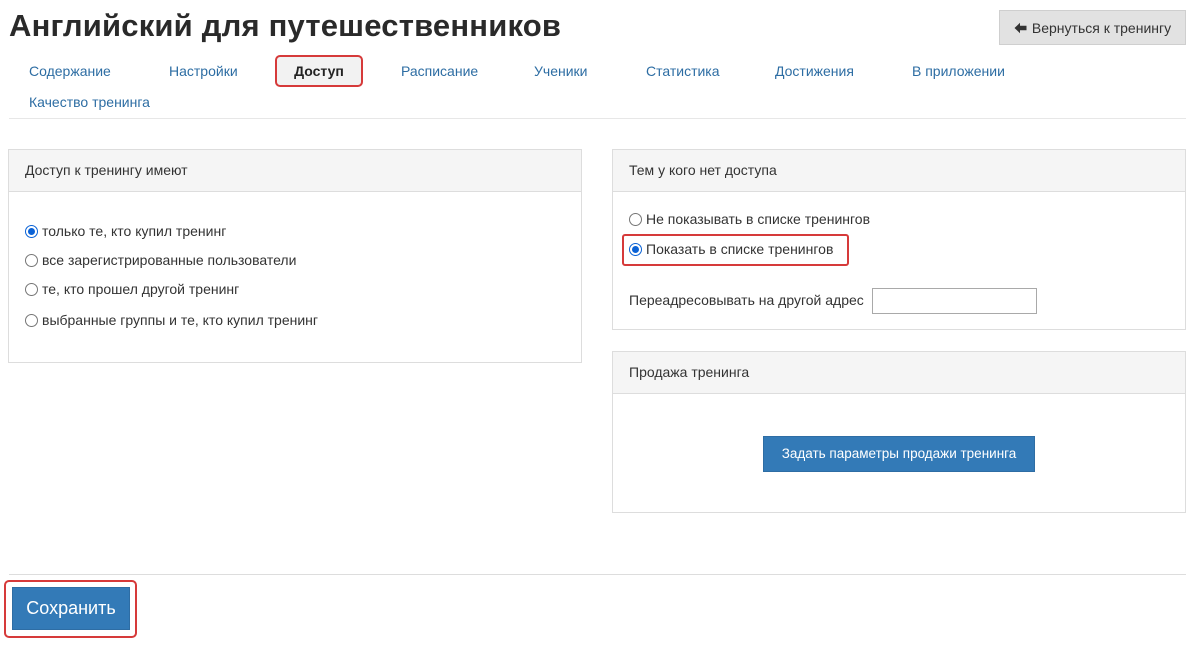  I want to click on tab-access: Доступ, so click(319, 71).